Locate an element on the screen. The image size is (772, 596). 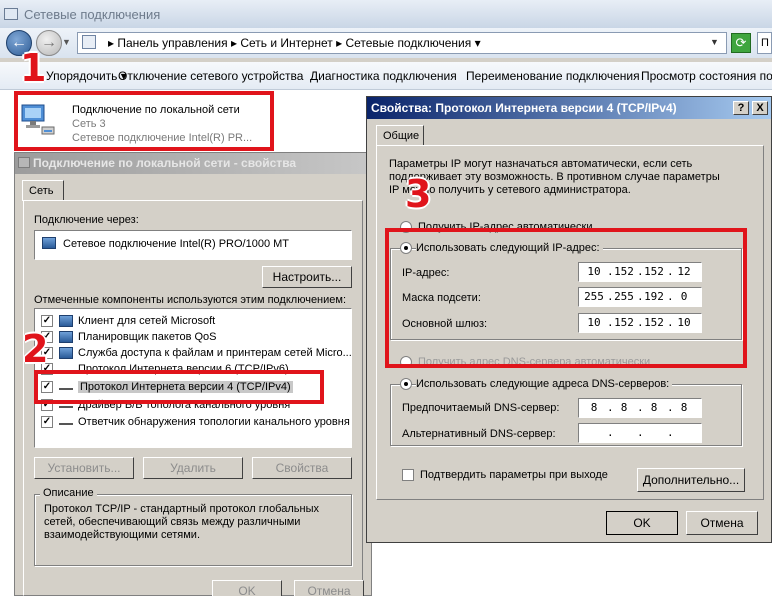
network-folder-icon is located at coordinates (11, 14).